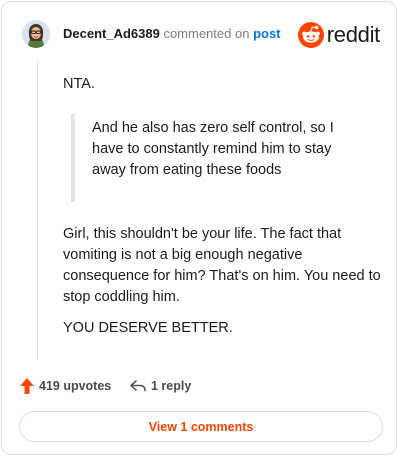 This screenshot has height=458, width=400. What do you see at coordinates (206, 33) in the screenshot?
I see `byline-meta: commented on` at bounding box center [206, 33].